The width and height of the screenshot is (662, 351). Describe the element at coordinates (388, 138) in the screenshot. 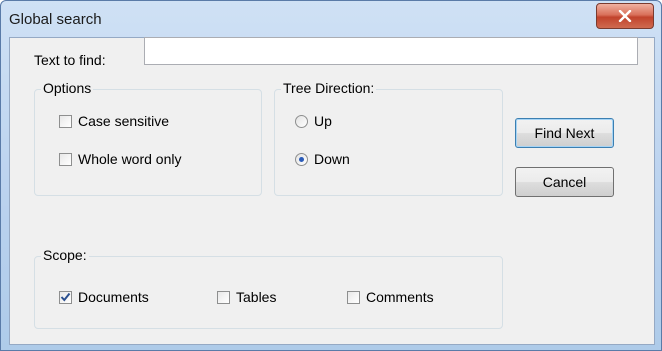

I see `tree-direction-group: Tree Direction: Up Down` at that location.